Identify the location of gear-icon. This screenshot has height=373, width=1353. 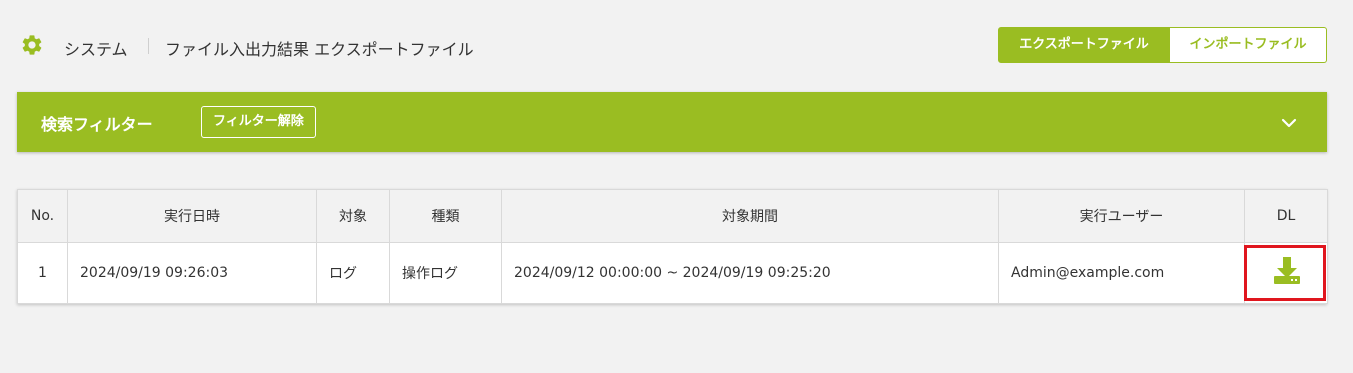
(32, 45).